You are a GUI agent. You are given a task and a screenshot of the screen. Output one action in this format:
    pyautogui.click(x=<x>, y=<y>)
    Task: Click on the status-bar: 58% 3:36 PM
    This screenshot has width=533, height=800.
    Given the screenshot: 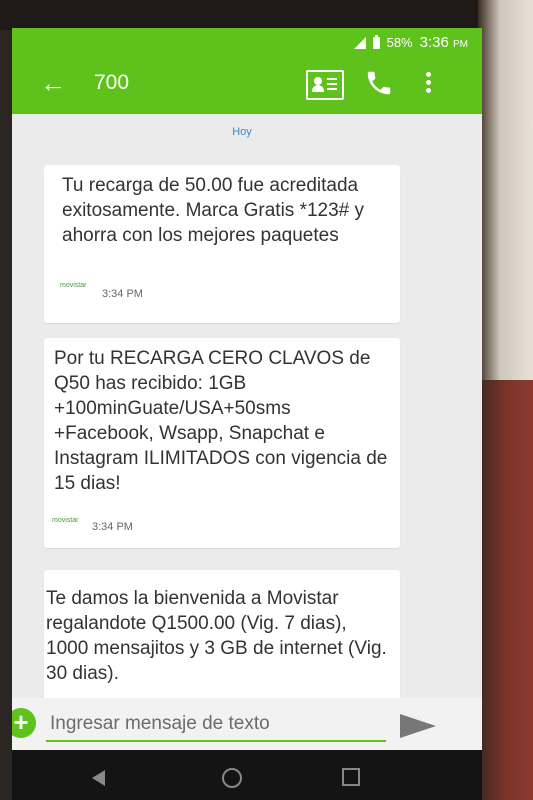 What is the action you would take?
    pyautogui.click(x=247, y=42)
    